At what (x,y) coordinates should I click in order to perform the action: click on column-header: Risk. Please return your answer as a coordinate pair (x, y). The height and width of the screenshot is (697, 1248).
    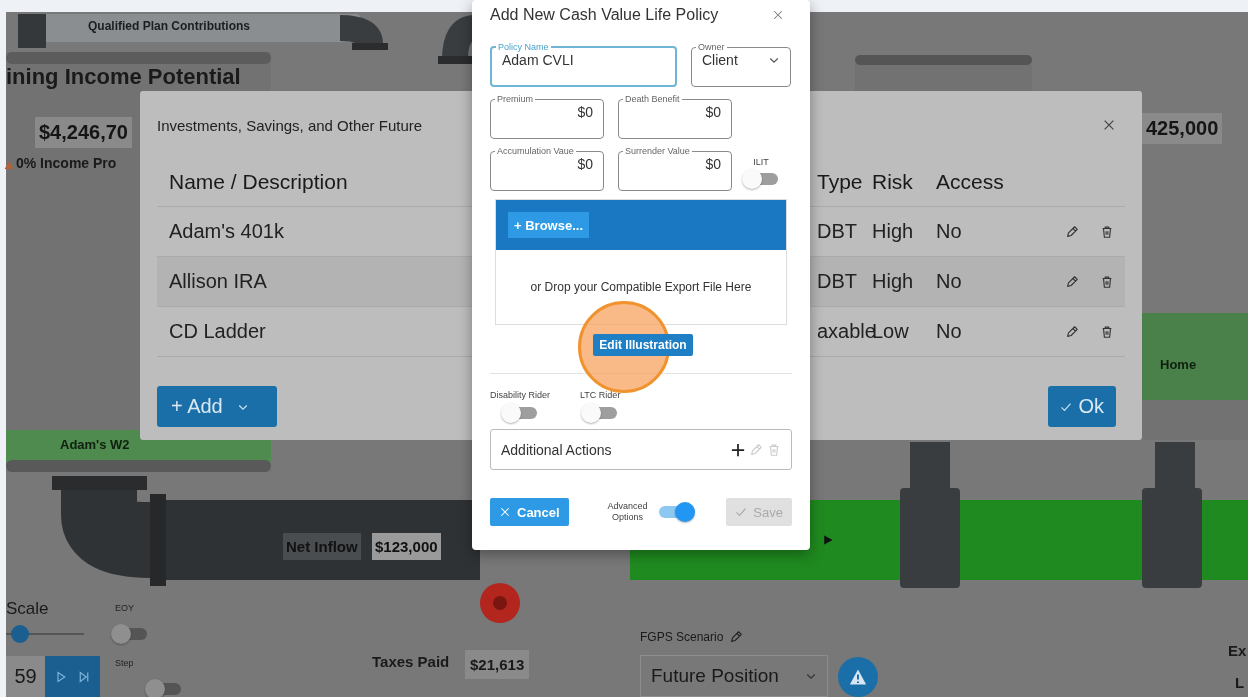
    Looking at the image, I should click on (903, 182).